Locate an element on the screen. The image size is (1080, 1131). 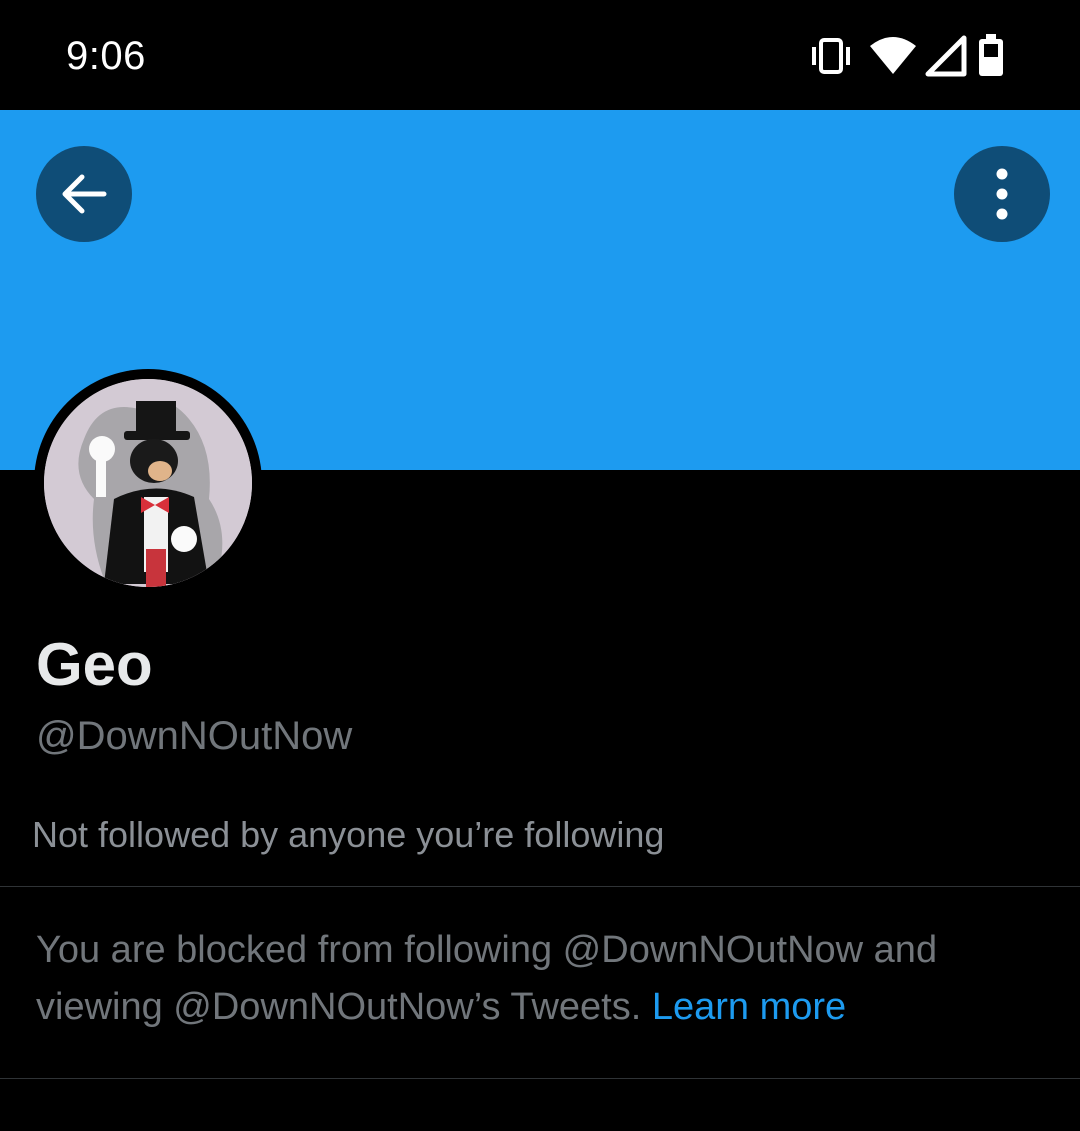
vibrate-icon is located at coordinates (831, 56).